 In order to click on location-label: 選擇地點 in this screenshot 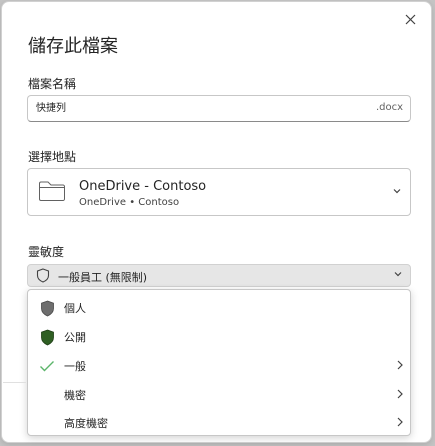, I will do `click(52, 157)`.